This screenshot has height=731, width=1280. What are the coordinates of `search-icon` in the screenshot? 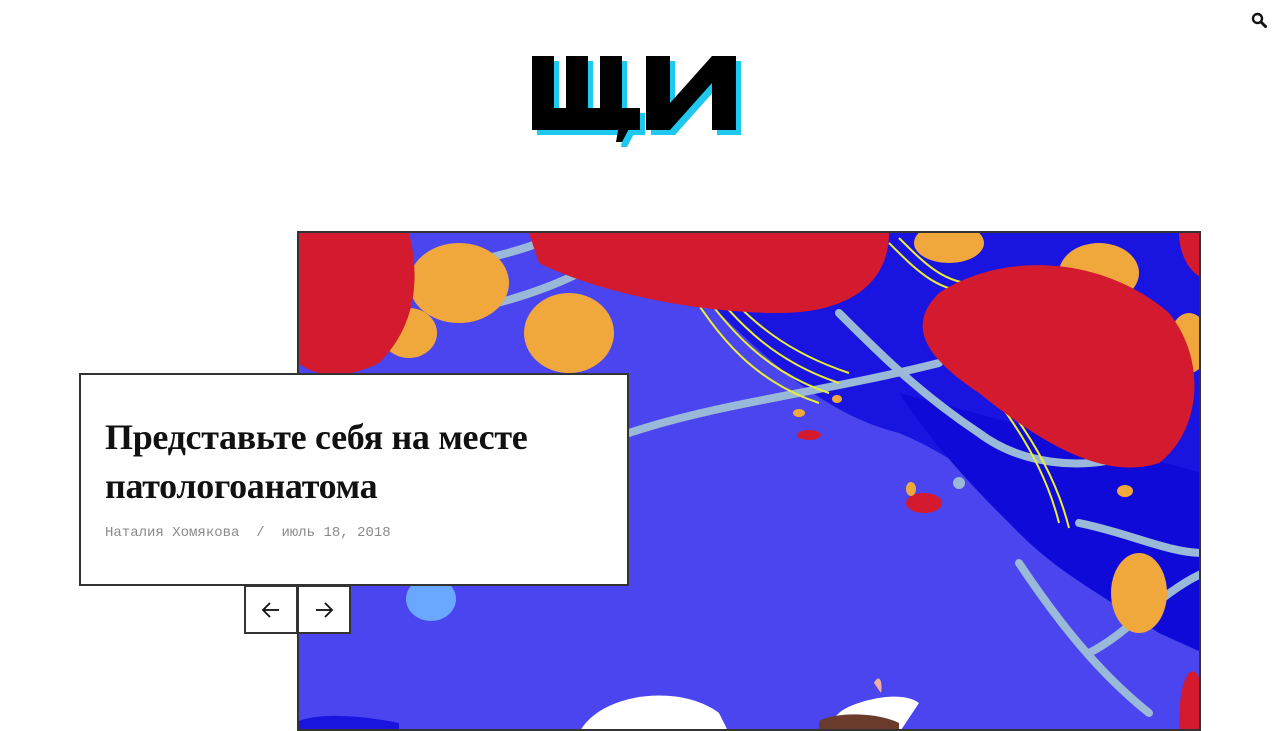 It's located at (1259, 20).